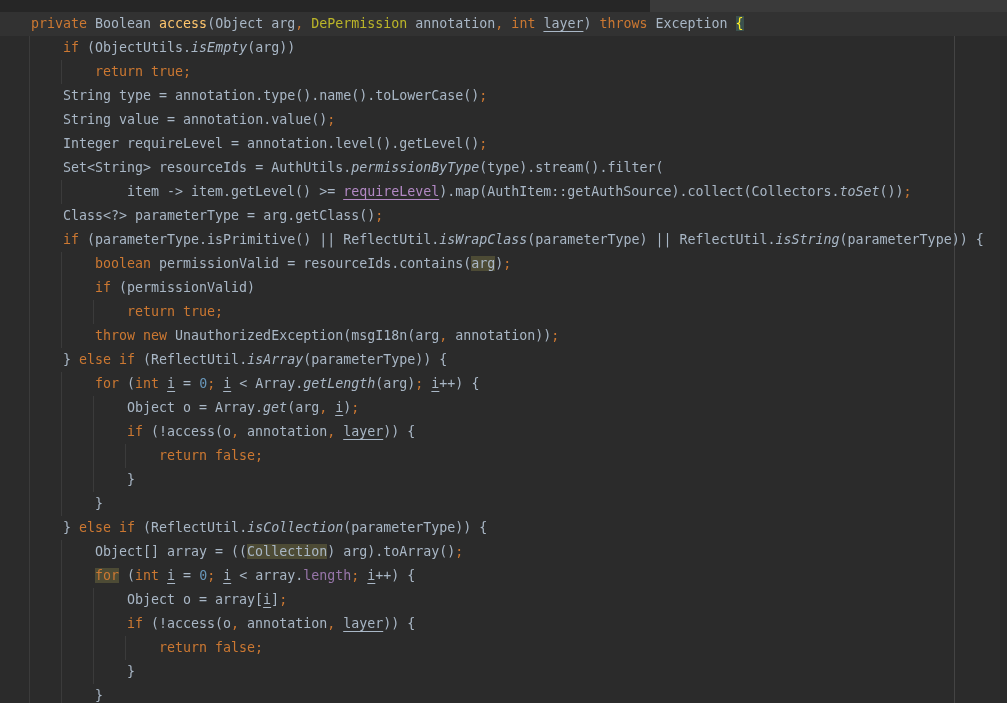 Image resolution: width=1007 pixels, height=703 pixels. What do you see at coordinates (275, 96) in the screenshot?
I see `code-line: String type = annotation.type().name().toLowerCase();` at bounding box center [275, 96].